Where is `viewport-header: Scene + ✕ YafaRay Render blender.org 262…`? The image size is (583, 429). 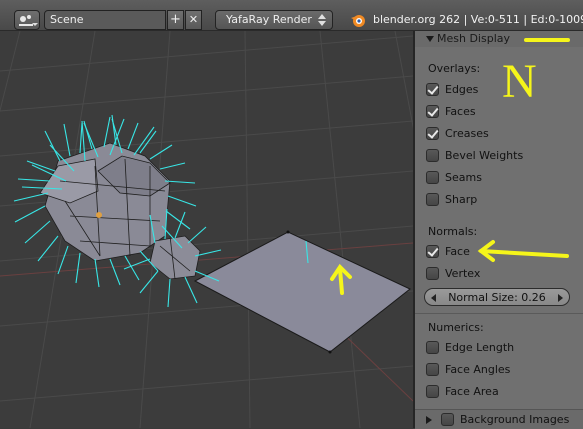 viewport-header: Scene + ✕ YafaRay Render blender.org 262… is located at coordinates (291, 15).